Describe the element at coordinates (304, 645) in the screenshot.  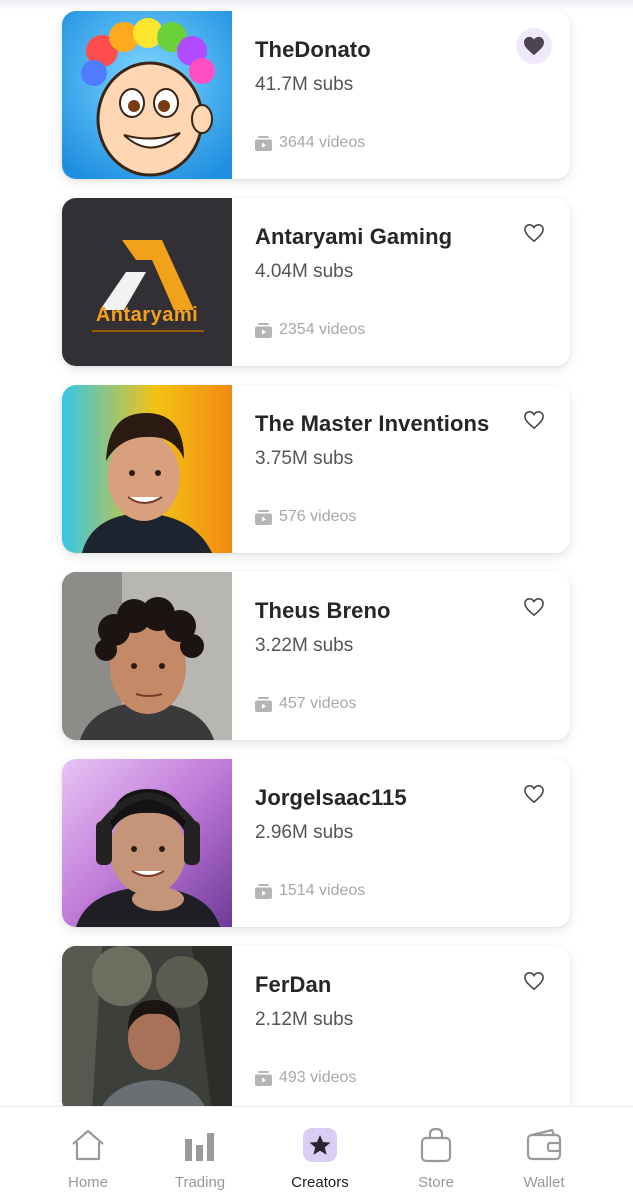
I see `creator-subscribers: 3.22M subs` at that location.